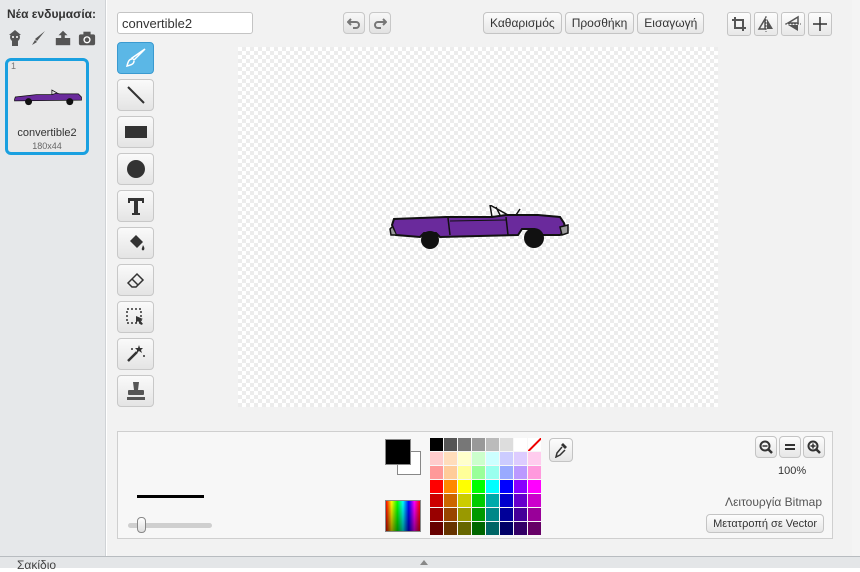 The image size is (860, 572). Describe the element at coordinates (522, 23) in the screenshot. I see `clear-button: Καθαρισμός` at that location.